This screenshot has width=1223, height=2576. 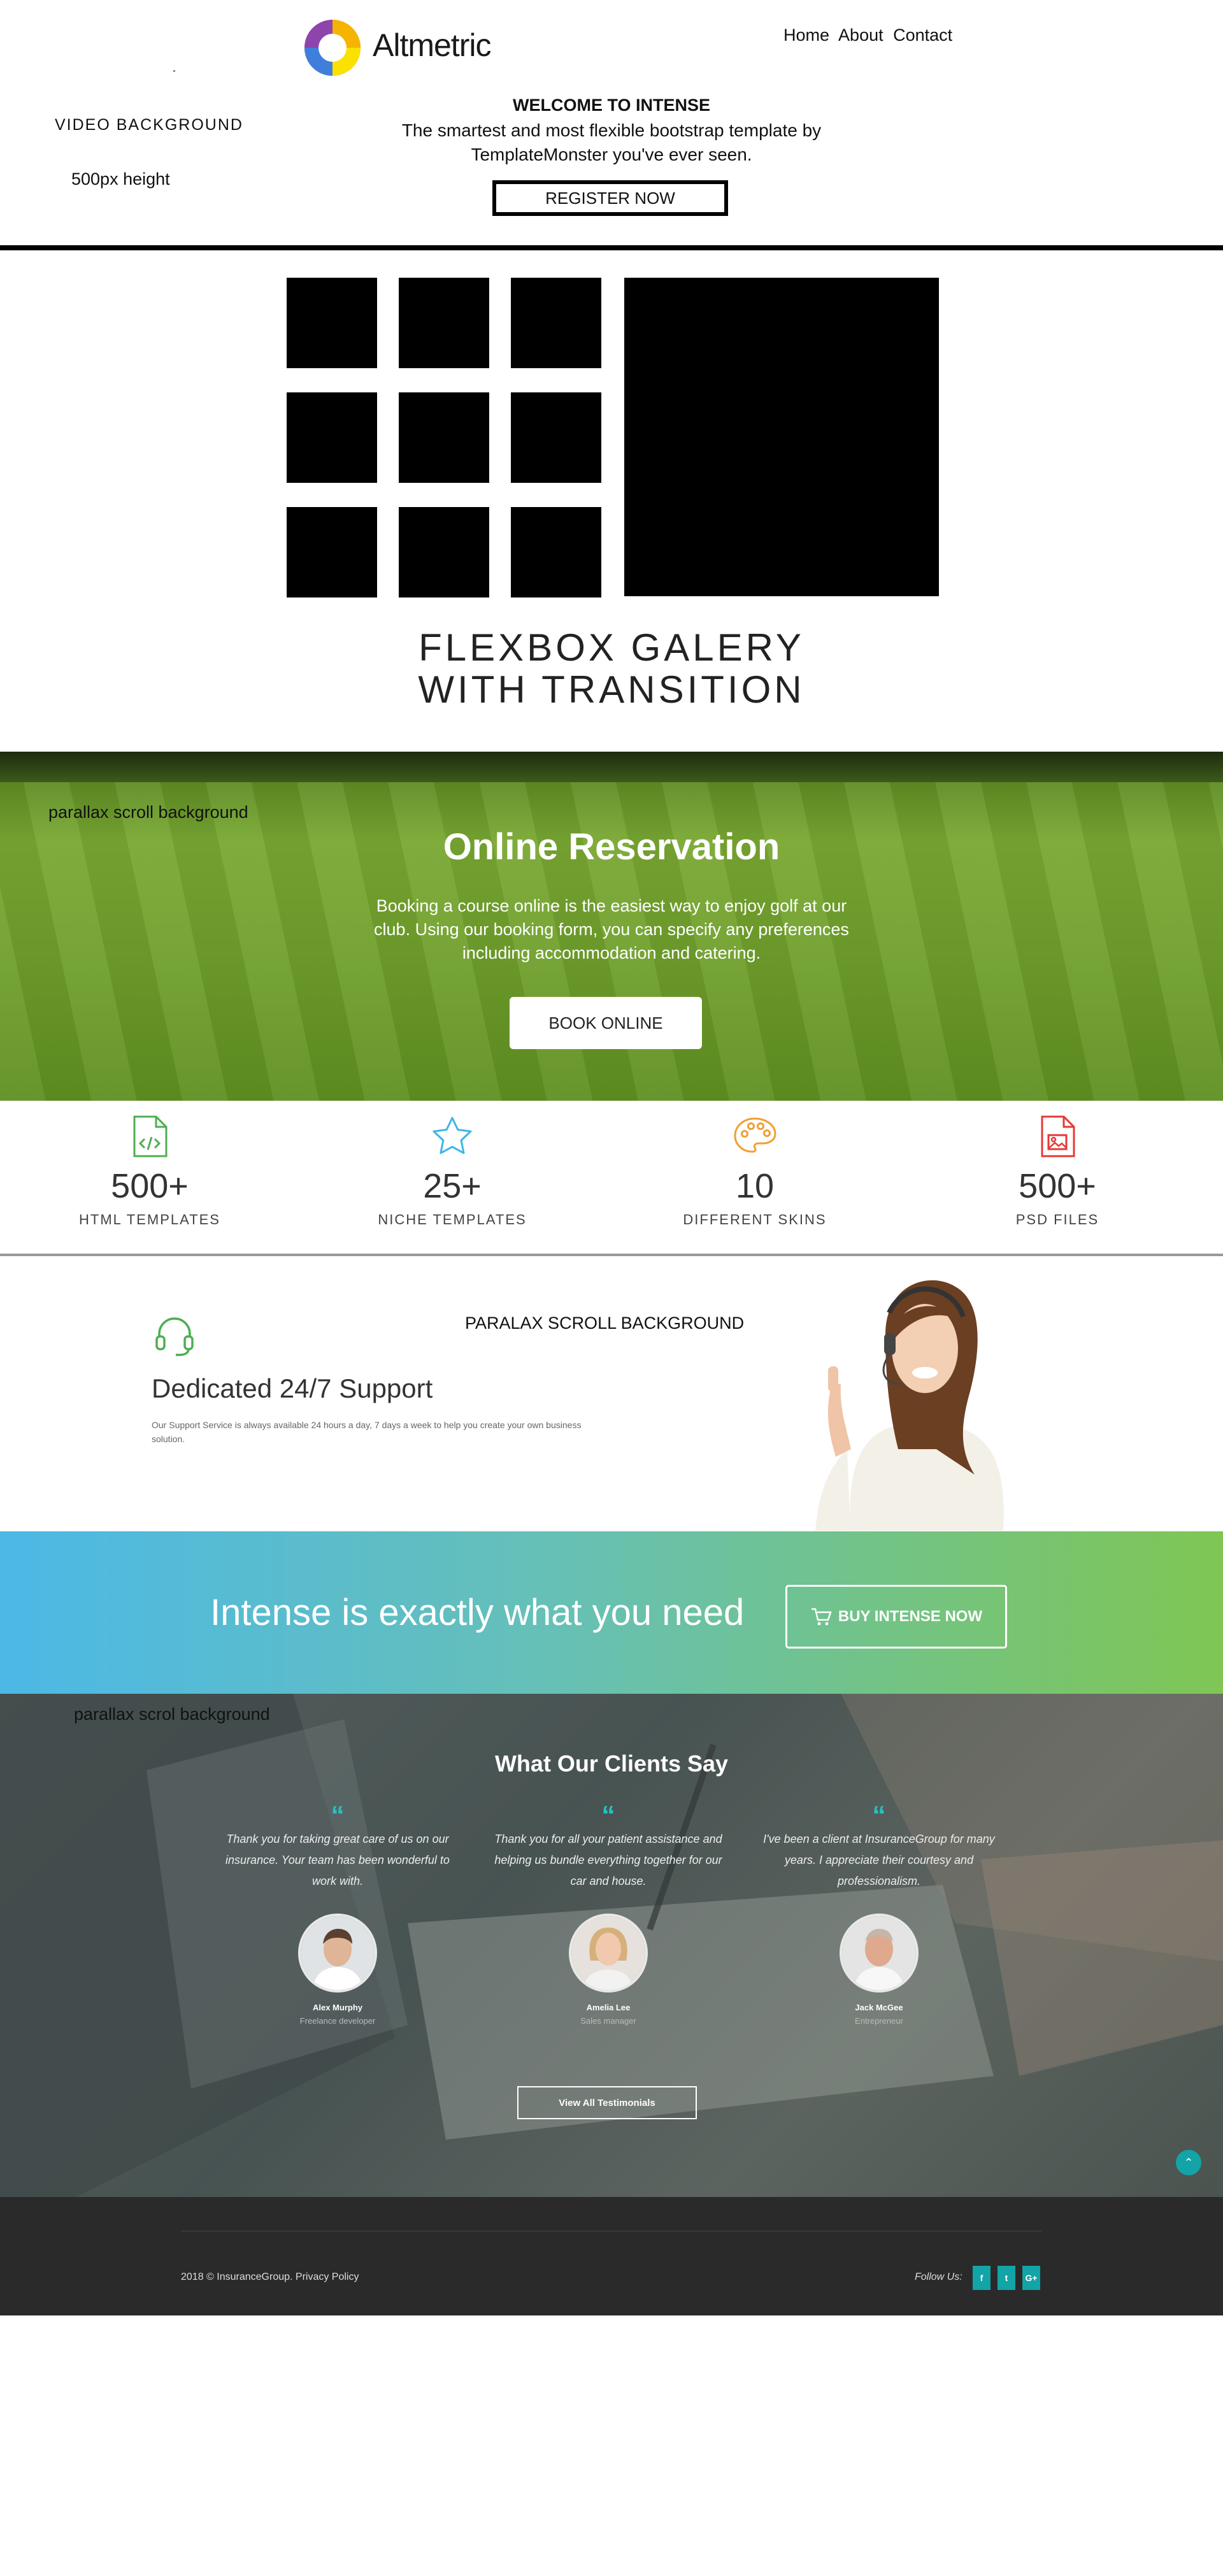 I want to click on client-role: Entrepreneur, so click(x=879, y=2021).